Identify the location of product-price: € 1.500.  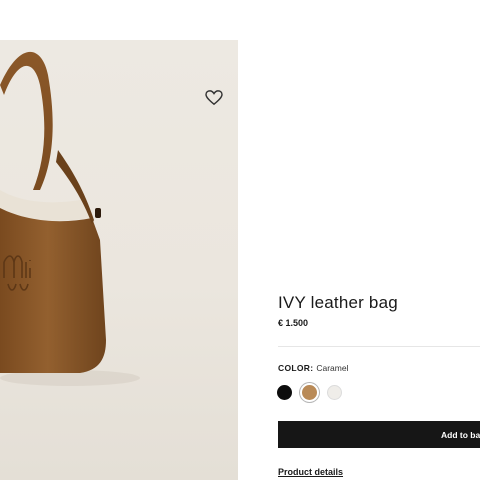
(293, 323).